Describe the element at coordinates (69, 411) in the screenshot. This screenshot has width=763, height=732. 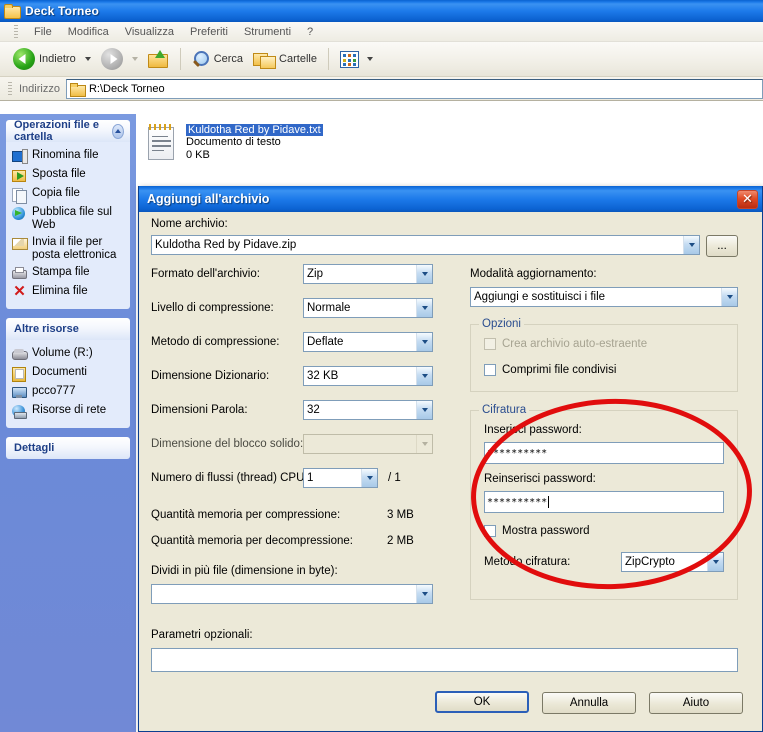
I see `sidebar-item-risorse-rete: Risorse di rete` at that location.